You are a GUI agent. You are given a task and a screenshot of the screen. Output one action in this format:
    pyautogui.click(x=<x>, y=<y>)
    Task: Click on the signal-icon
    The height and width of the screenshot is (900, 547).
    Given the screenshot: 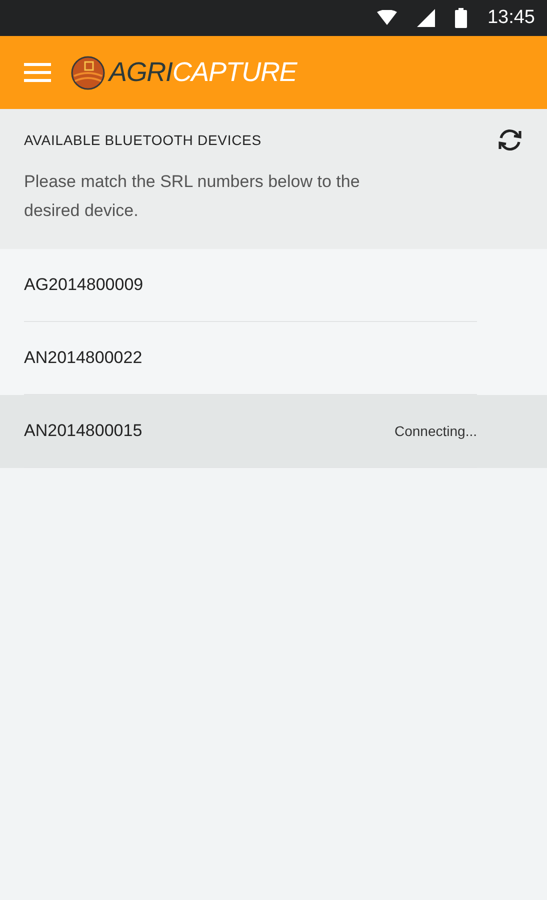 What is the action you would take?
    pyautogui.click(x=426, y=18)
    